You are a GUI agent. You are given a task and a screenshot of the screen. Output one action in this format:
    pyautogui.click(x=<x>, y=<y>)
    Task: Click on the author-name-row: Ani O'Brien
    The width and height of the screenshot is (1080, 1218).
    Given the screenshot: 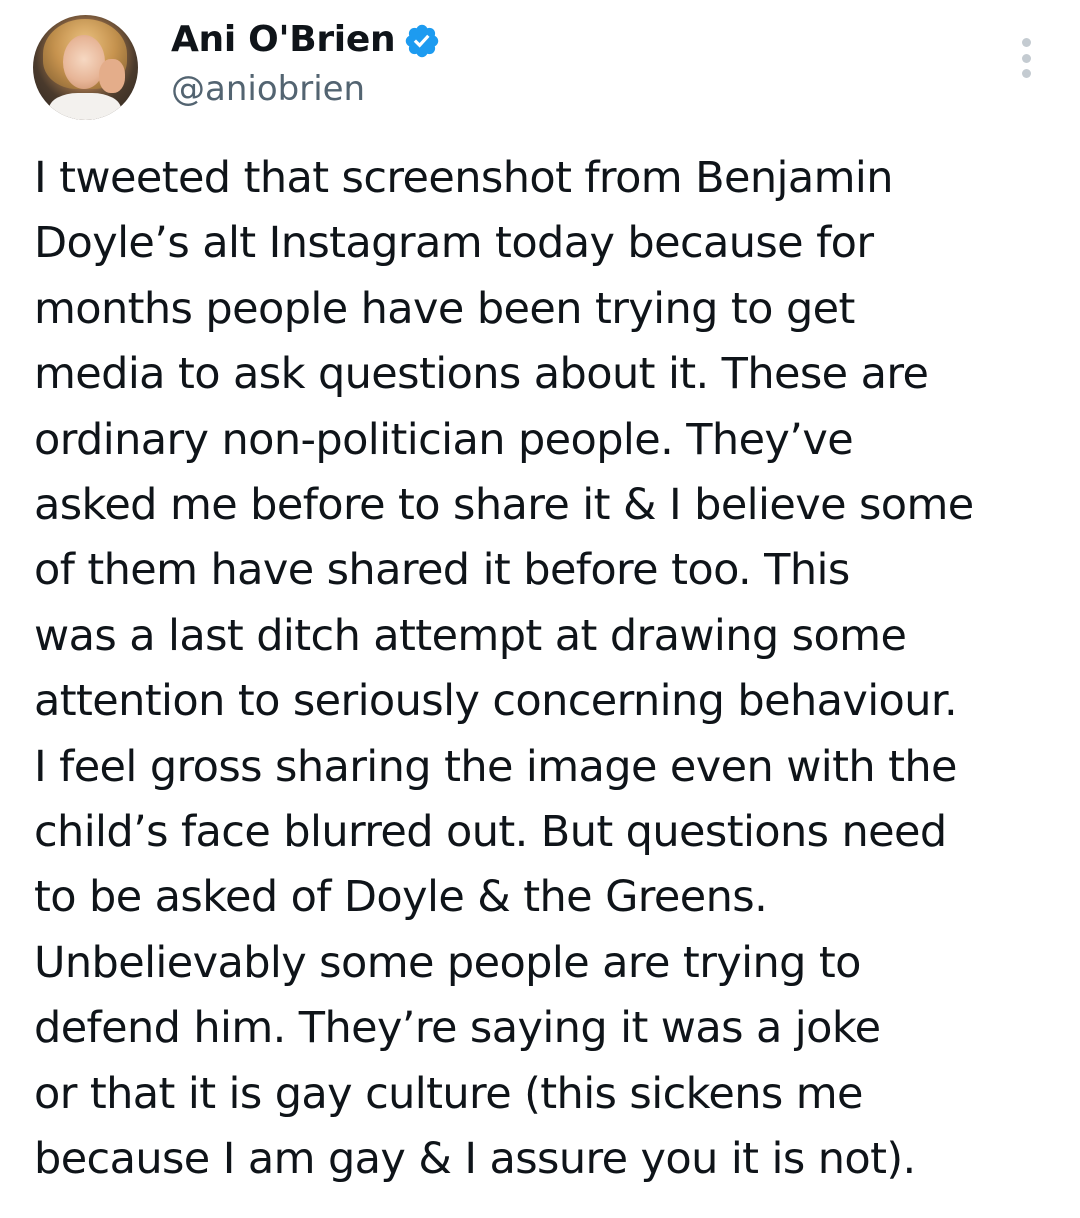 What is the action you would take?
    pyautogui.click(x=306, y=40)
    